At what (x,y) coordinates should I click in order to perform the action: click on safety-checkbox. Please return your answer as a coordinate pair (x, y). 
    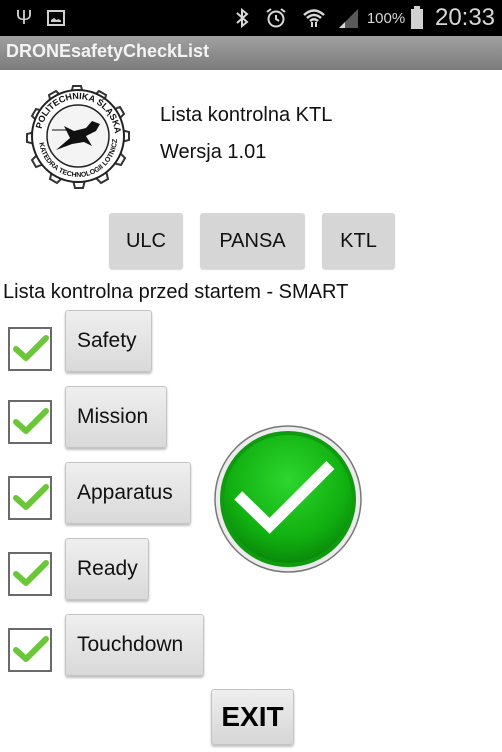
    Looking at the image, I should click on (30, 349).